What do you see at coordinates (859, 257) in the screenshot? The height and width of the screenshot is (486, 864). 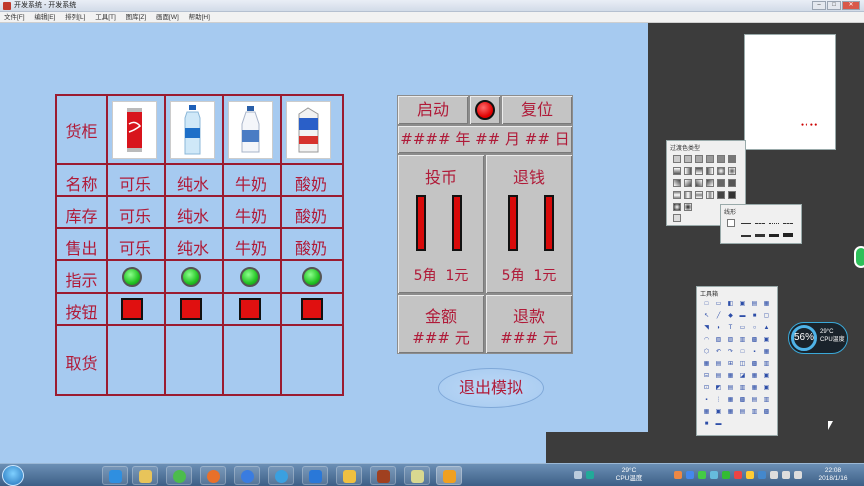 I see `side-float-button` at bounding box center [859, 257].